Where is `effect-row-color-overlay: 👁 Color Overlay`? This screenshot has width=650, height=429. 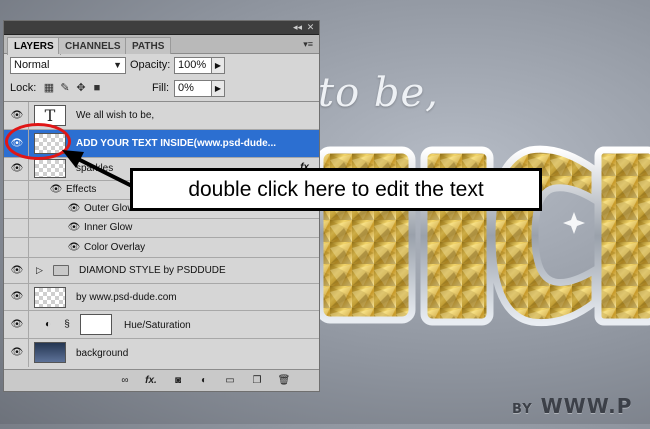
effect-row-color-overlay: 👁 Color Overlay is located at coordinates (161, 248).